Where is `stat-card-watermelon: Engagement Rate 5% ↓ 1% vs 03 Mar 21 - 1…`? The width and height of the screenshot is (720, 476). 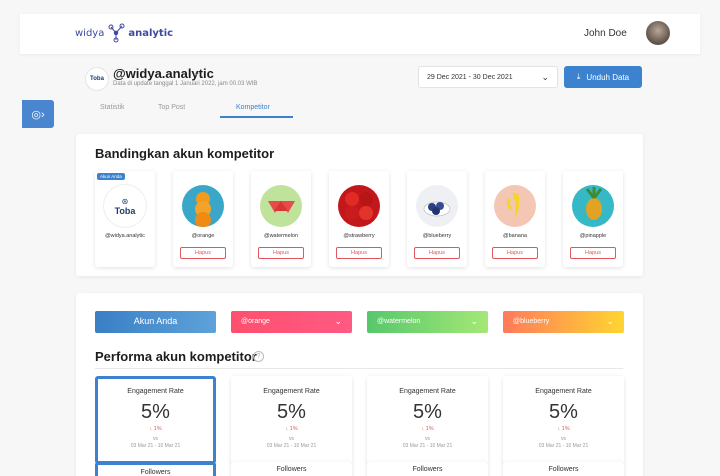 stat-card-watermelon: Engagement Rate 5% ↓ 1% vs 03 Mar 21 - 1… is located at coordinates (427, 420).